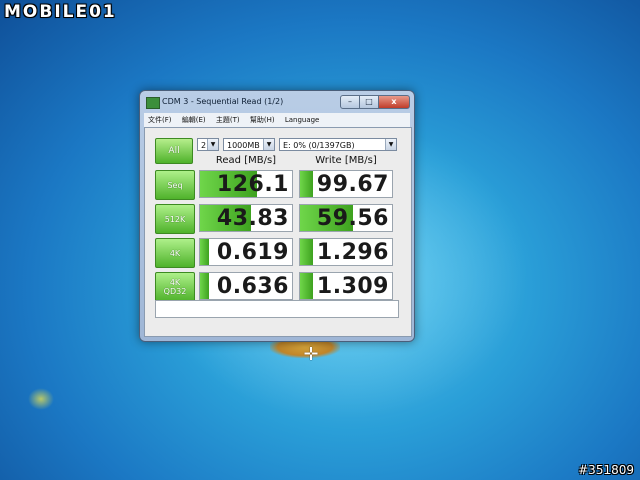 The height and width of the screenshot is (480, 640). I want to click on menu-bar: 文件(F) 編輯(E) 主題(T) 幫助(H) Language, so click(277, 120).